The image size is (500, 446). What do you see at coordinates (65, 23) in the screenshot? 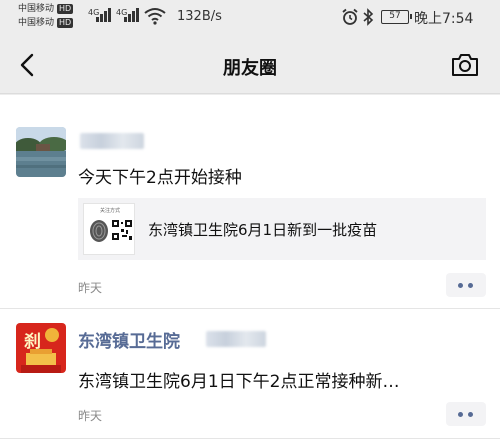
I see `hd-badge-2: HD` at bounding box center [65, 23].